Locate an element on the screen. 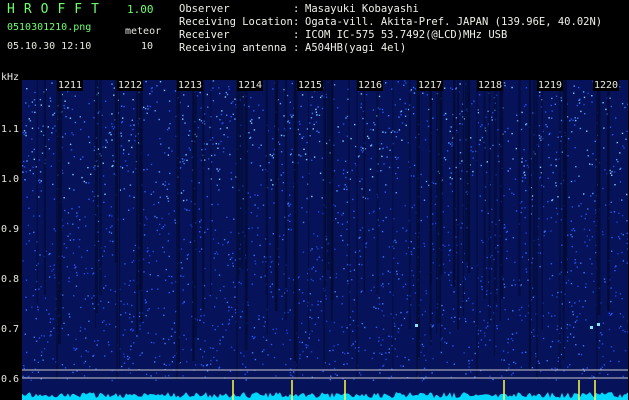 This screenshot has width=629, height=400. info-value: A504HB(yagi 4el) is located at coordinates (356, 48).